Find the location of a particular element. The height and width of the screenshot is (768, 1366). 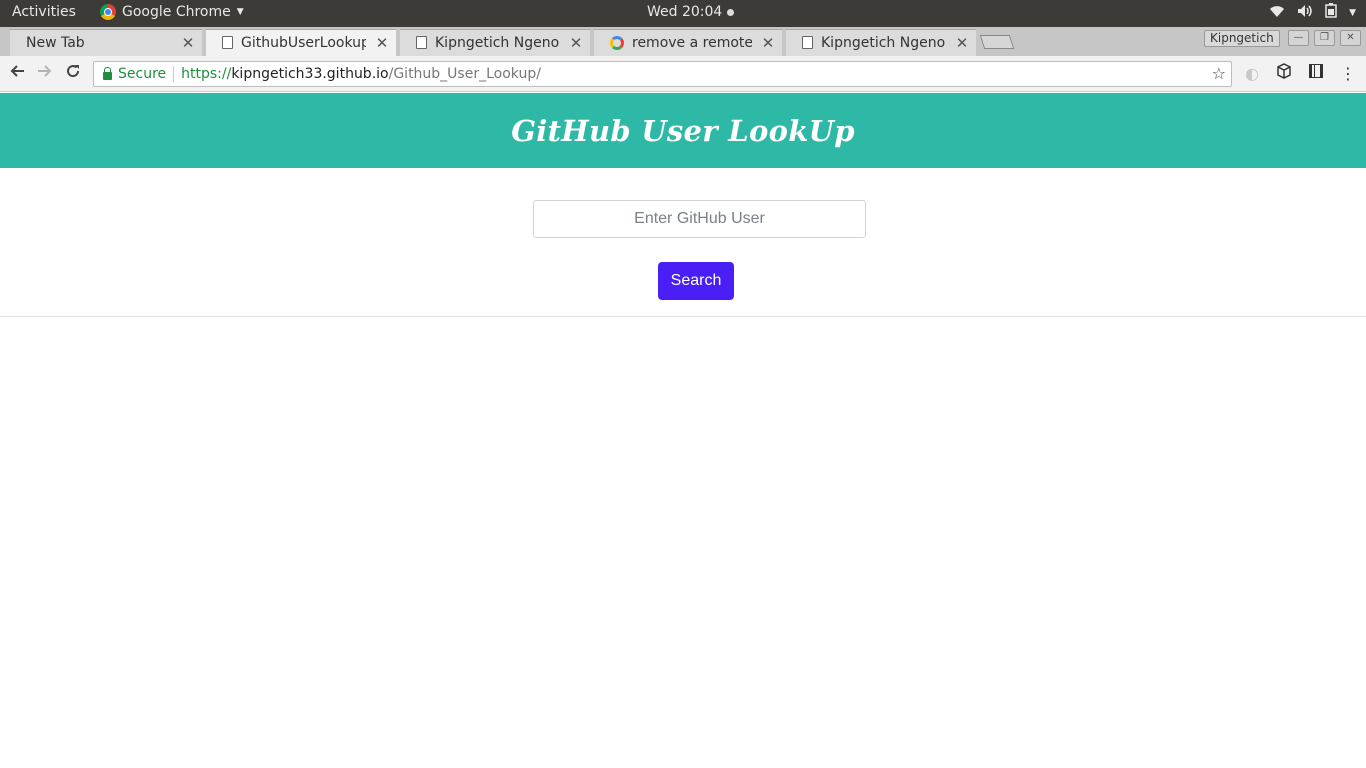

page-title: GitHub User LookUp is located at coordinates (683, 130).